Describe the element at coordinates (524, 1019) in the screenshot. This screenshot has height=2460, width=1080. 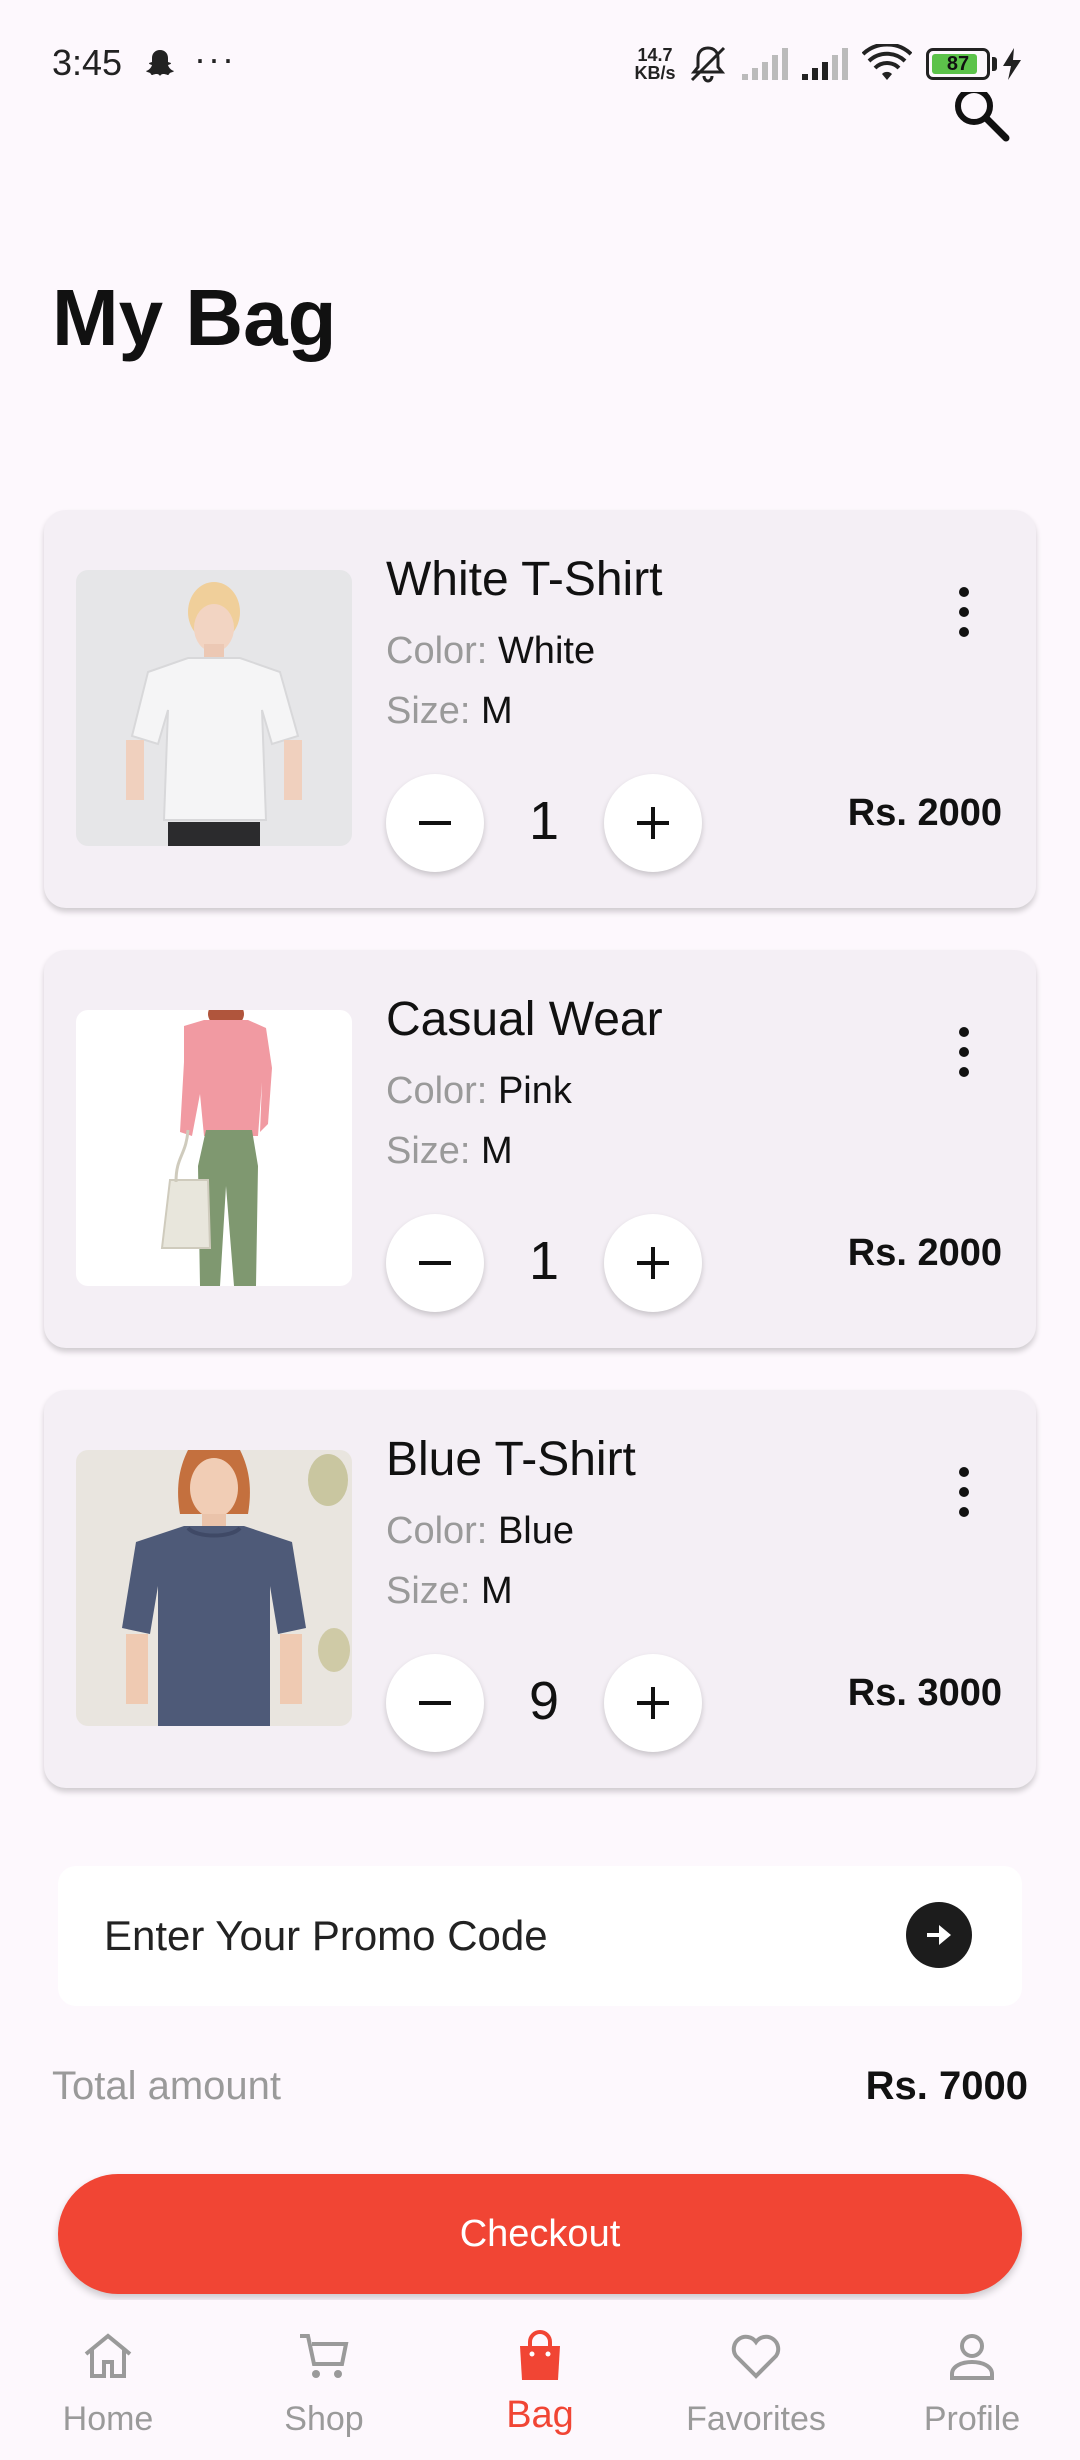
I see `product-name: Casual Wear` at that location.